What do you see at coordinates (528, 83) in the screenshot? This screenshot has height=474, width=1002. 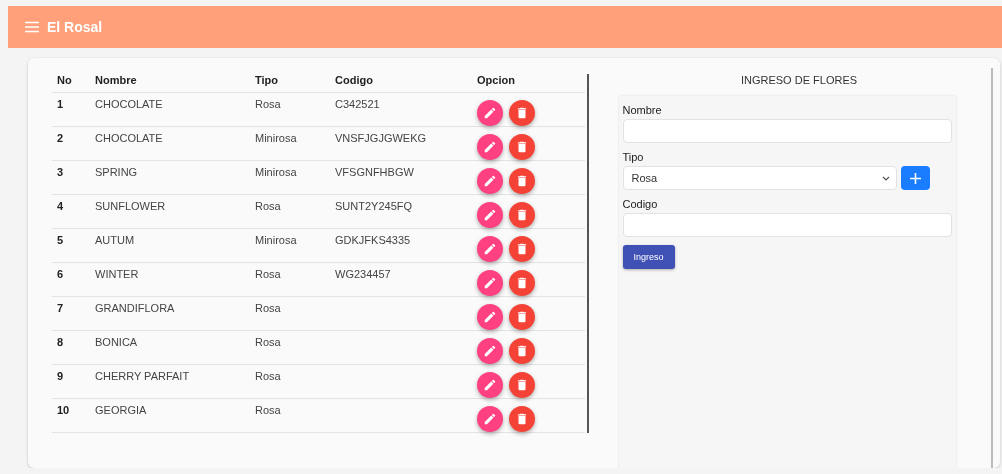 I see `column-header: Opcion` at bounding box center [528, 83].